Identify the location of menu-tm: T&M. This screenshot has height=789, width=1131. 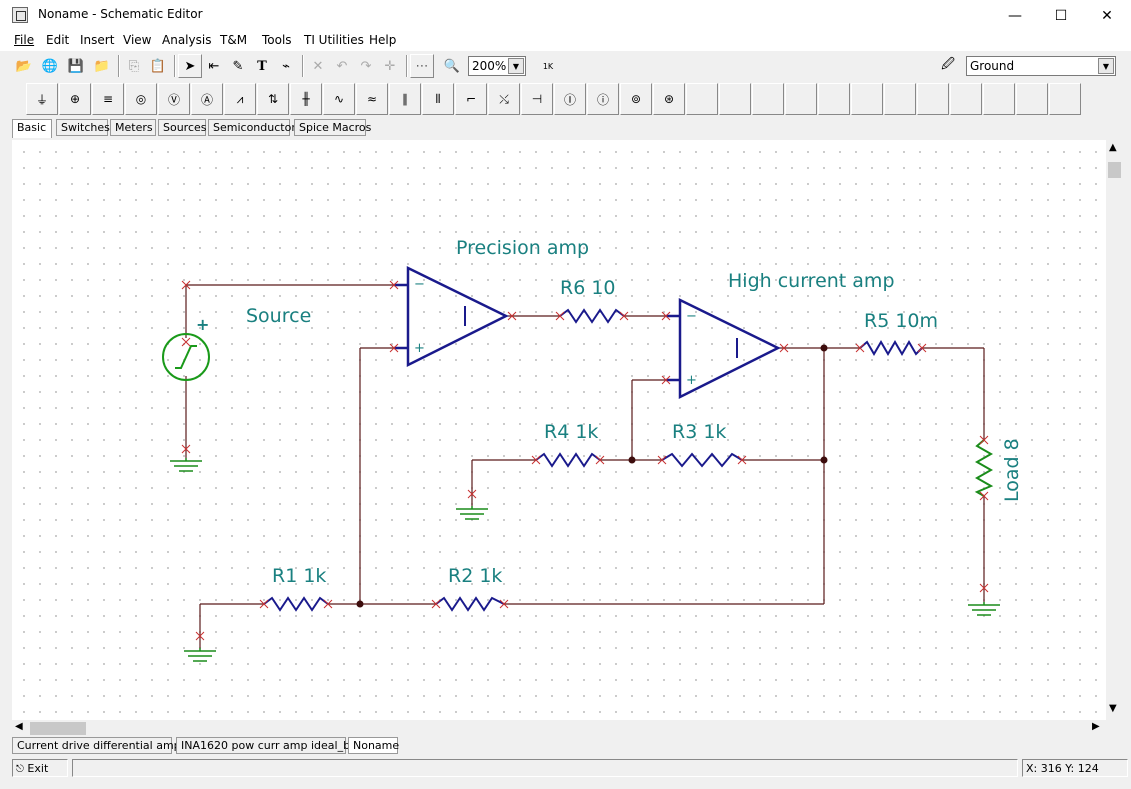
(233, 40).